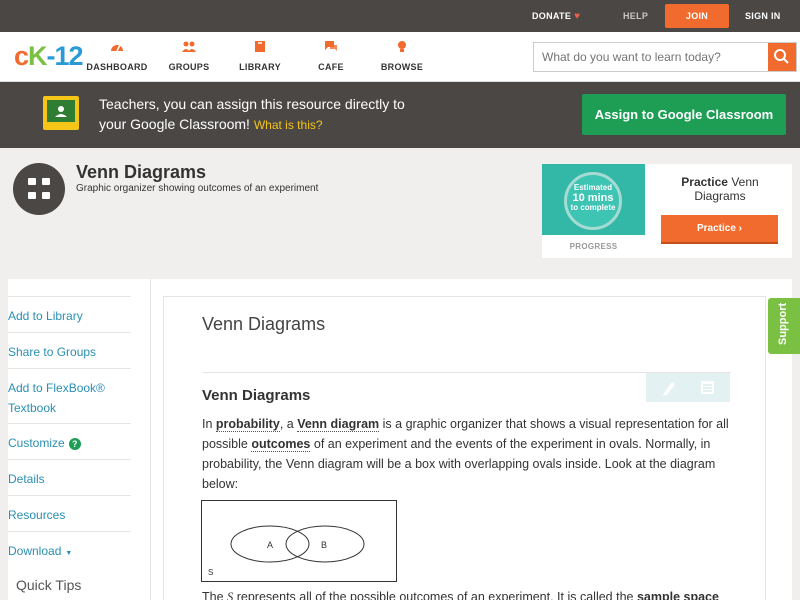 The height and width of the screenshot is (600, 800). I want to click on quick-tips-heading: Quick Tips, so click(48, 585).